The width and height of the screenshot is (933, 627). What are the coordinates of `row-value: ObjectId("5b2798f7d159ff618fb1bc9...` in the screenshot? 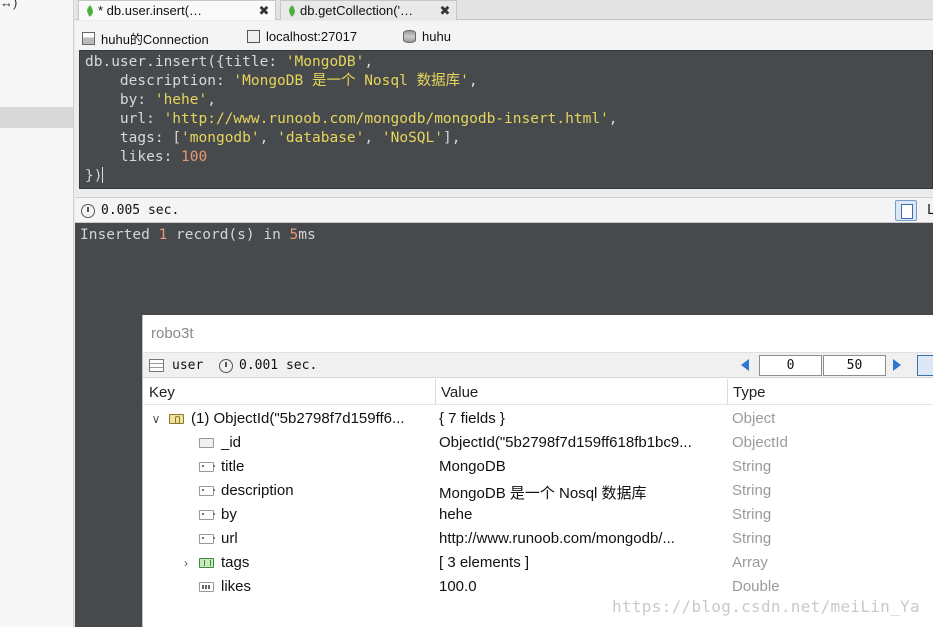 It's located at (565, 442).